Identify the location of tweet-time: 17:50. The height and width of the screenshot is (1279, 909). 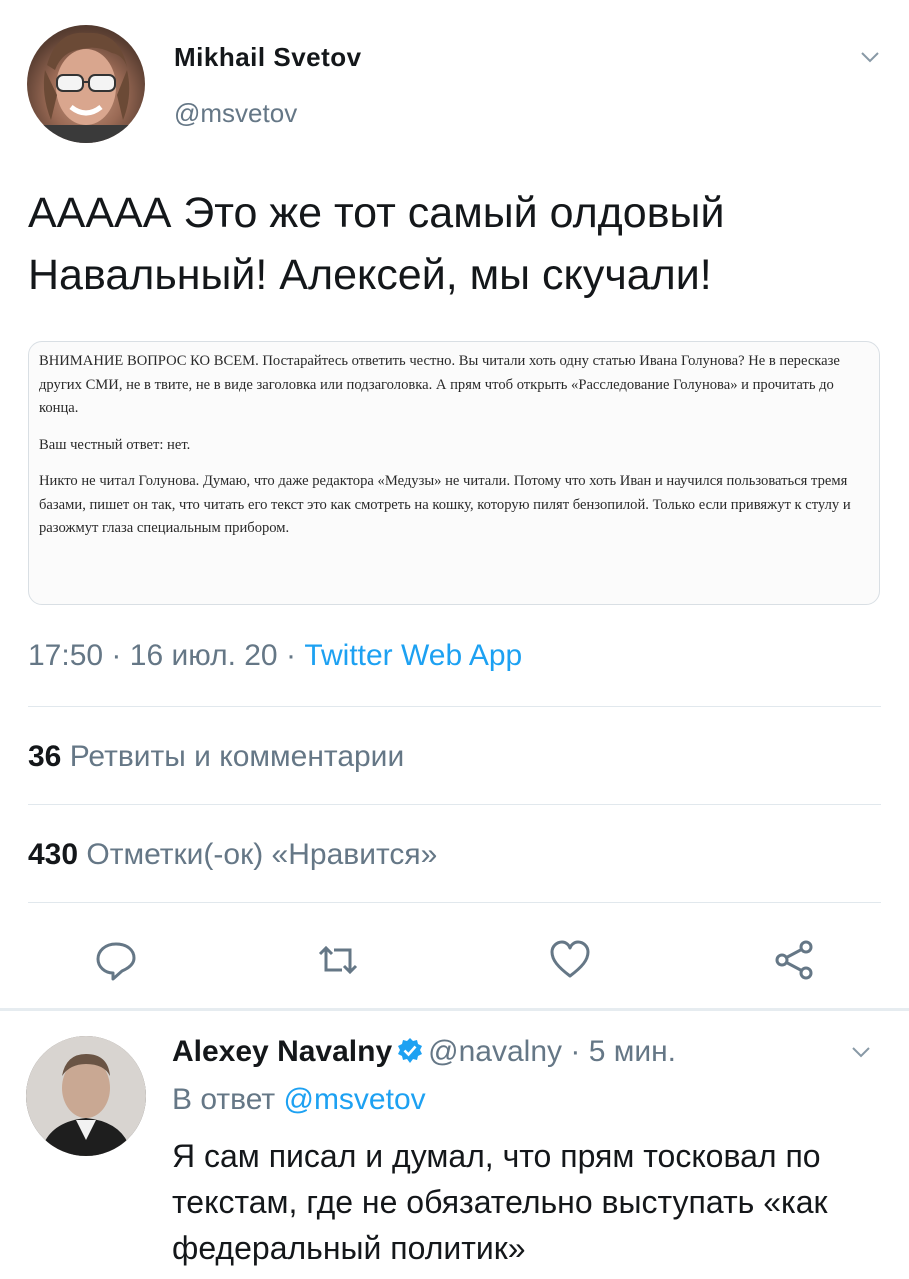
(66, 655).